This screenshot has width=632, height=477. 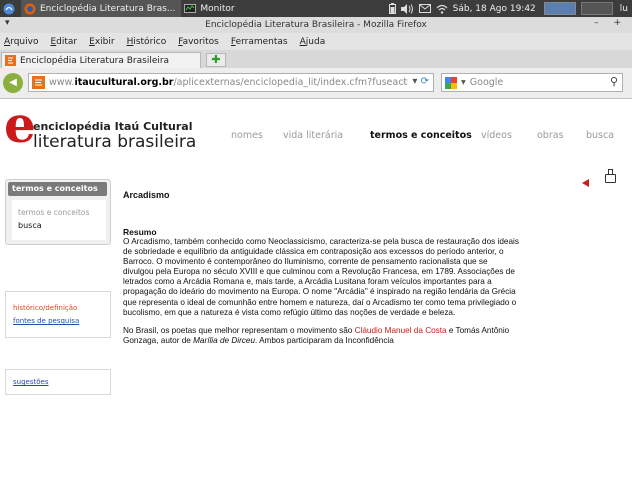 What do you see at coordinates (532, 82) in the screenshot?
I see `search-box: ▾ Google ⚲` at bounding box center [532, 82].